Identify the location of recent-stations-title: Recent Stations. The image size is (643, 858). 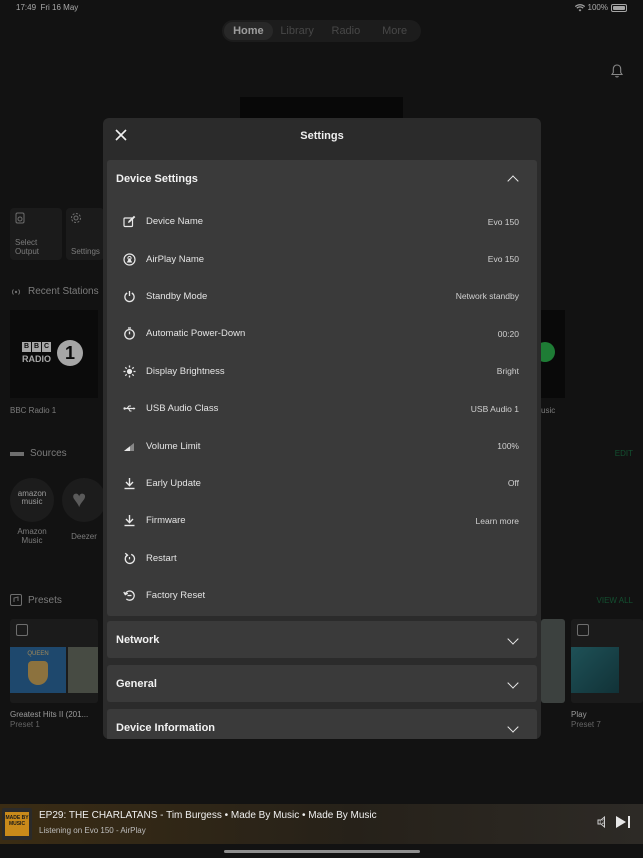
(63, 291).